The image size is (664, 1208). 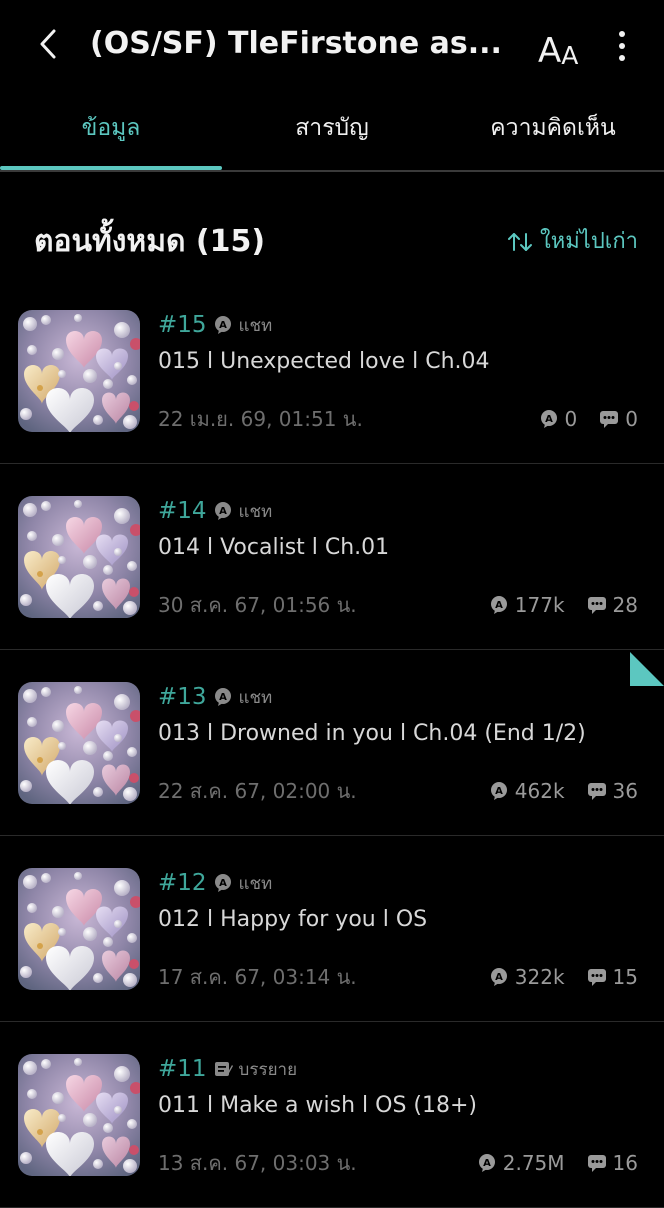 I want to click on episode-type-label: บรรยาย, so click(x=268, y=1069).